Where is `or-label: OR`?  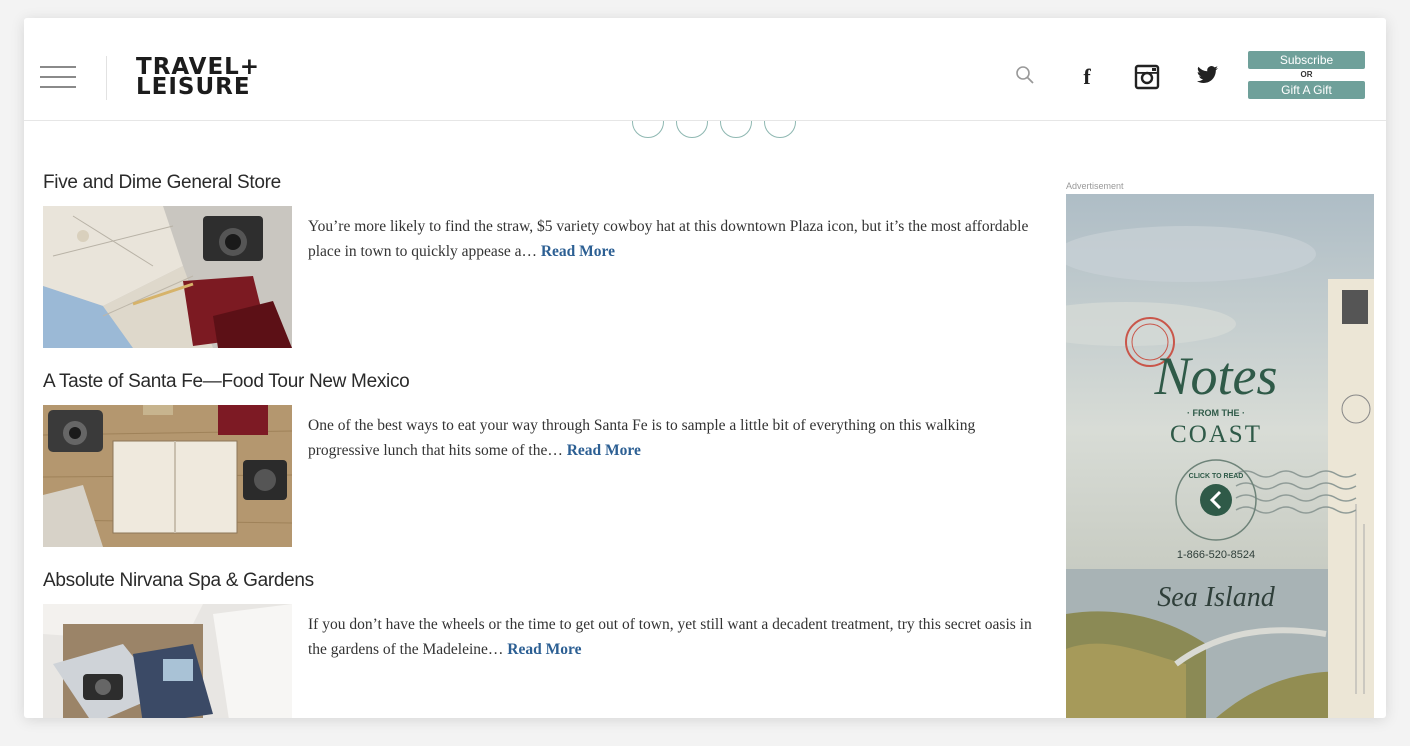 or-label: OR is located at coordinates (1306, 74).